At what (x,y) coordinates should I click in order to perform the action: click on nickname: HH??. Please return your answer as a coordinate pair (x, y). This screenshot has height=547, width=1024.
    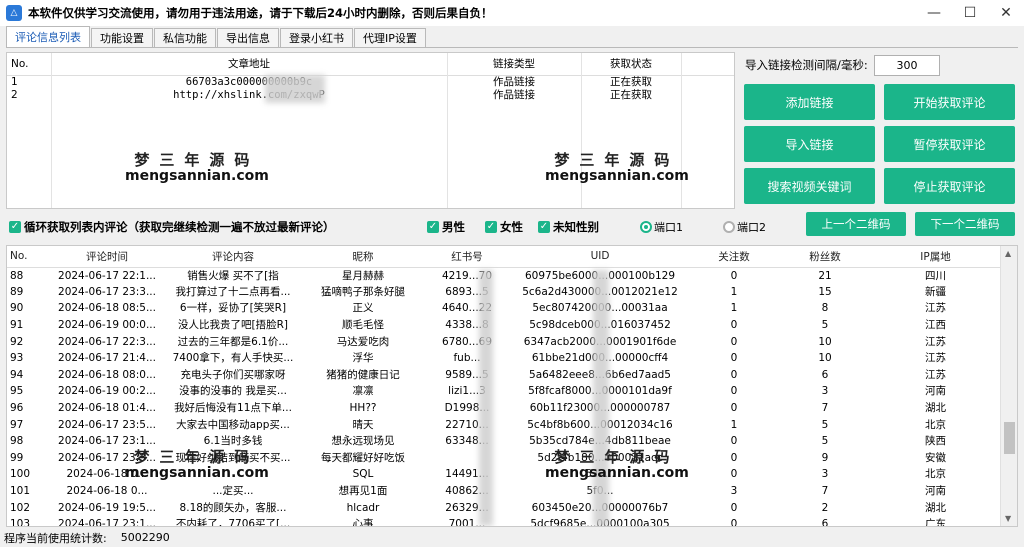
    Looking at the image, I should click on (363, 408).